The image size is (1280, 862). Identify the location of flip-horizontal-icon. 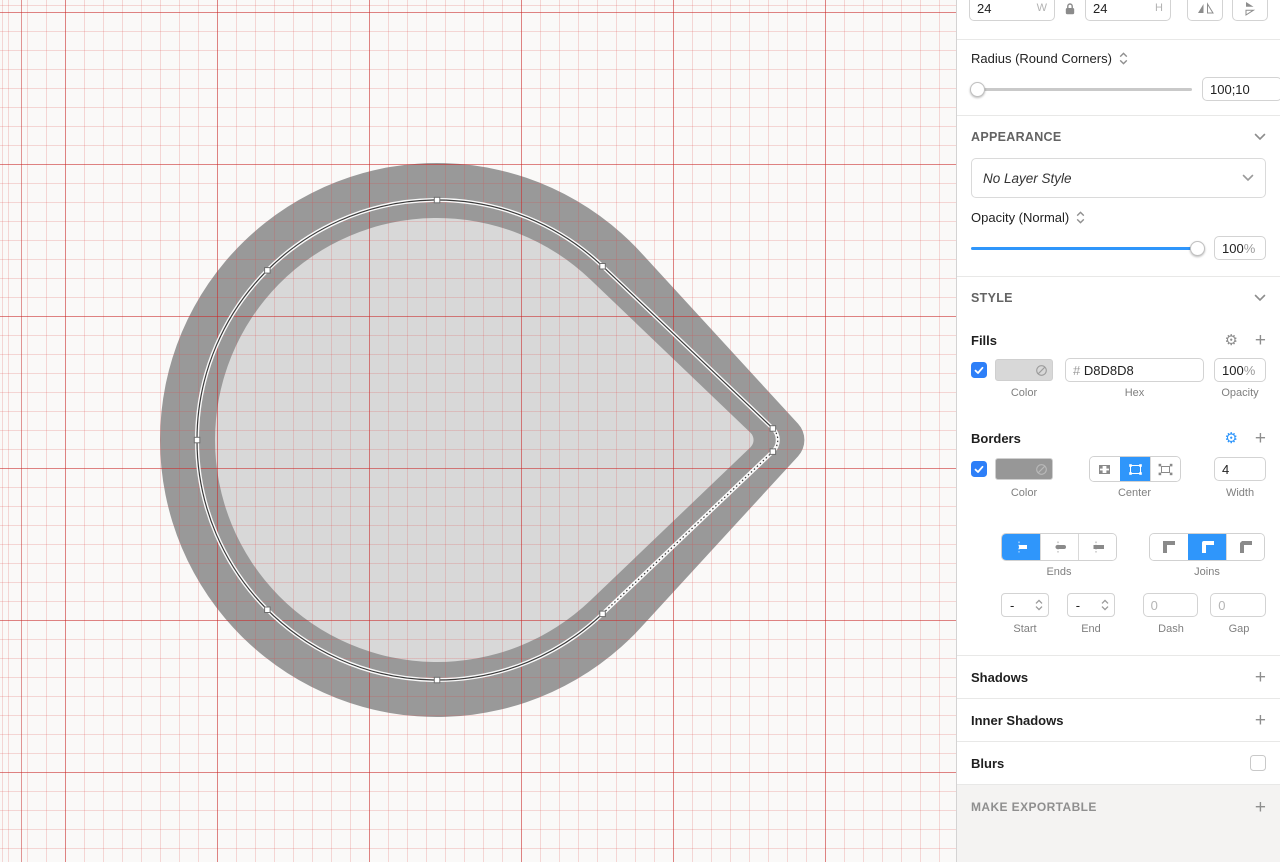
(1205, 8).